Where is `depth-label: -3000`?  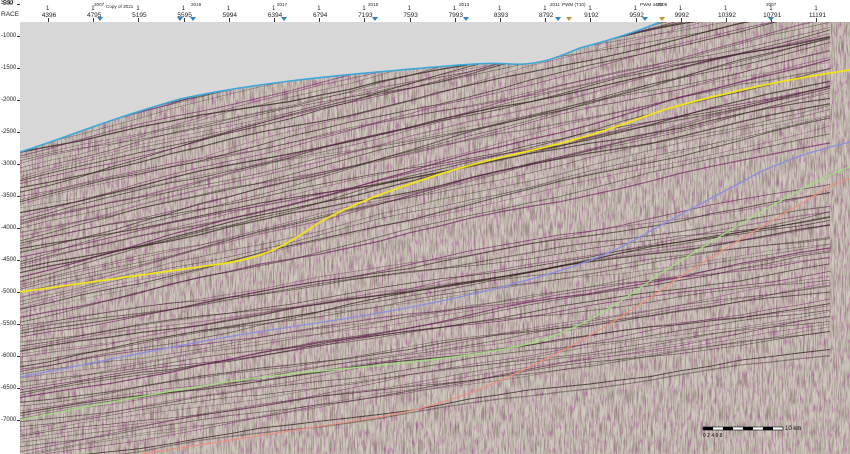 depth-label: -3000 is located at coordinates (9, 164).